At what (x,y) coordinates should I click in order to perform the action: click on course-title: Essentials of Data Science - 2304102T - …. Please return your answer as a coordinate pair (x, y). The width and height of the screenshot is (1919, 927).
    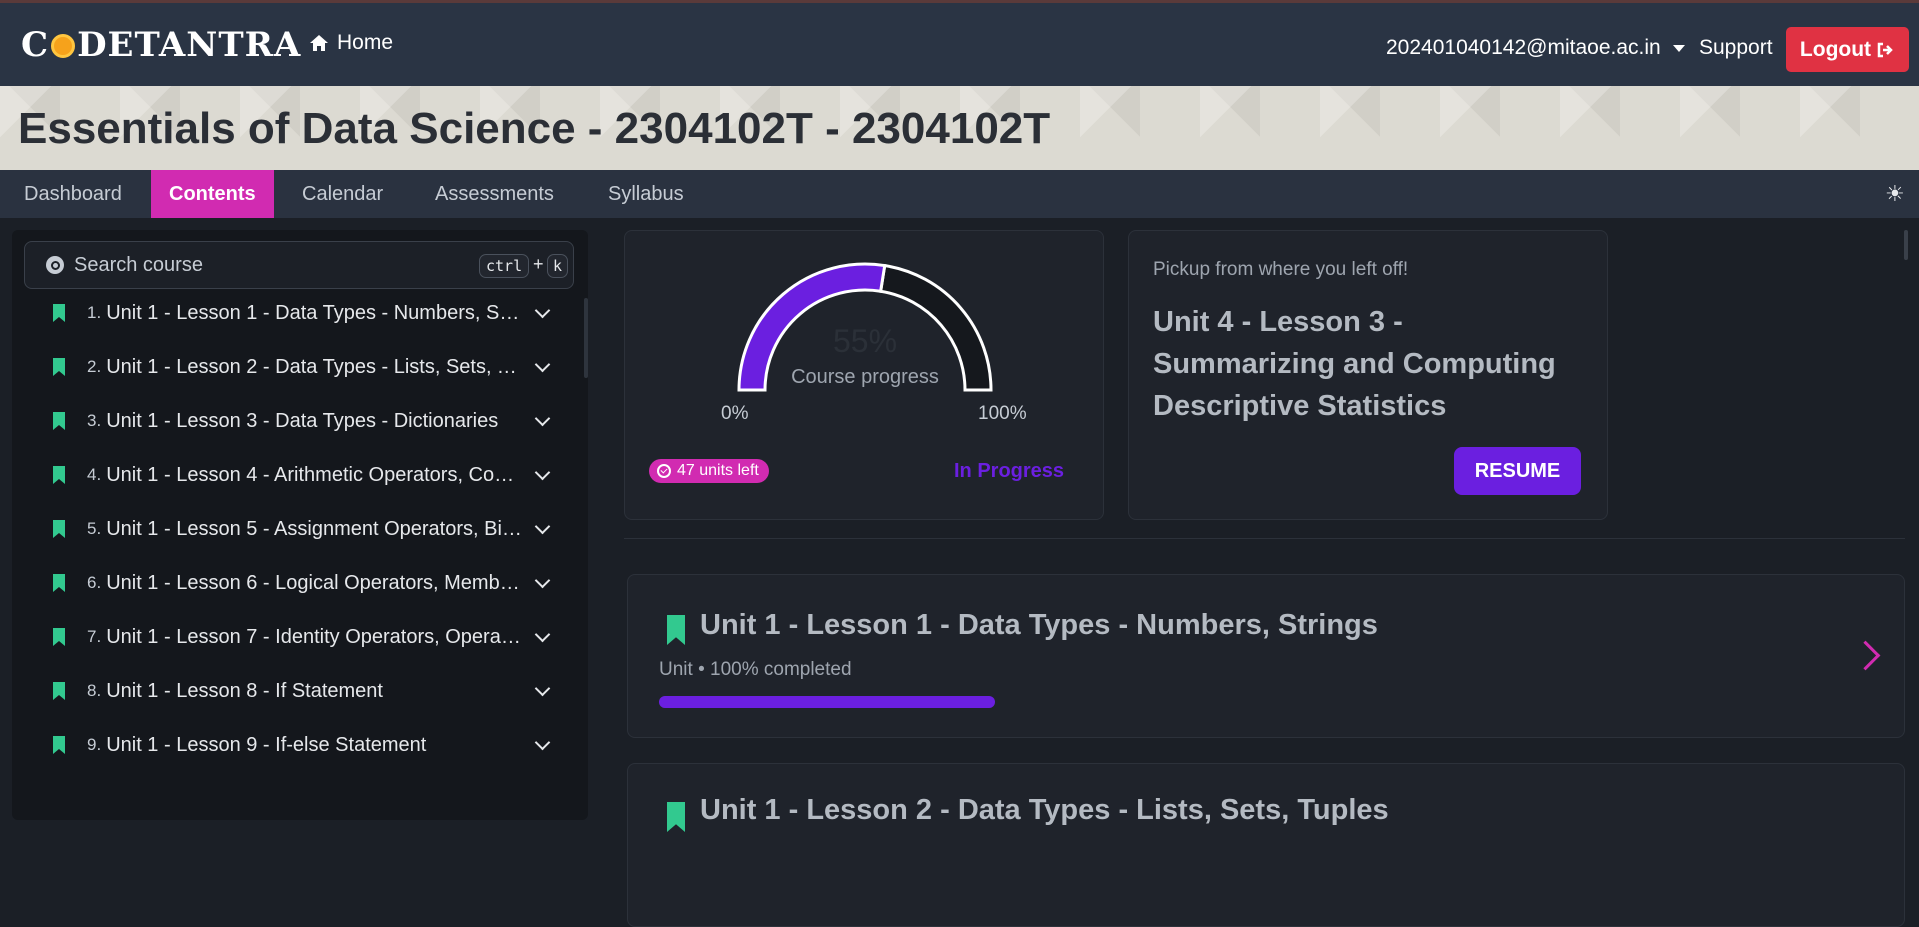
    Looking at the image, I should click on (534, 128).